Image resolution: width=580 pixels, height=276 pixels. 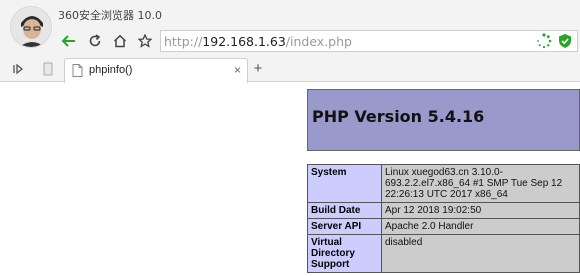 I want to click on table-row: Server API Apache 2.0 Handler, so click(x=443, y=226).